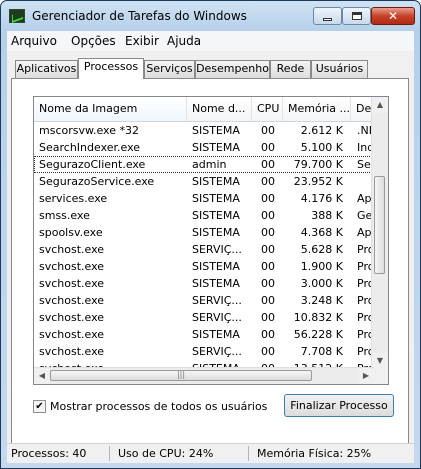  I want to click on scroll-left-arrow-icon: ◀, so click(42, 376).